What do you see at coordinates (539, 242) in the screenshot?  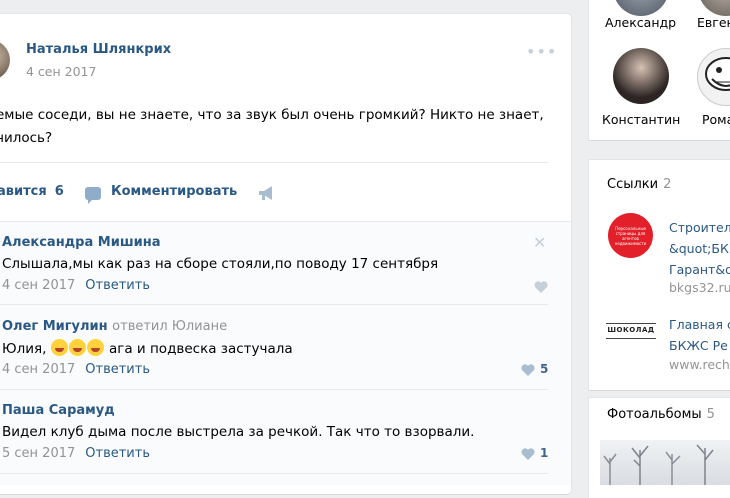 I see `close-icon: ✕` at bounding box center [539, 242].